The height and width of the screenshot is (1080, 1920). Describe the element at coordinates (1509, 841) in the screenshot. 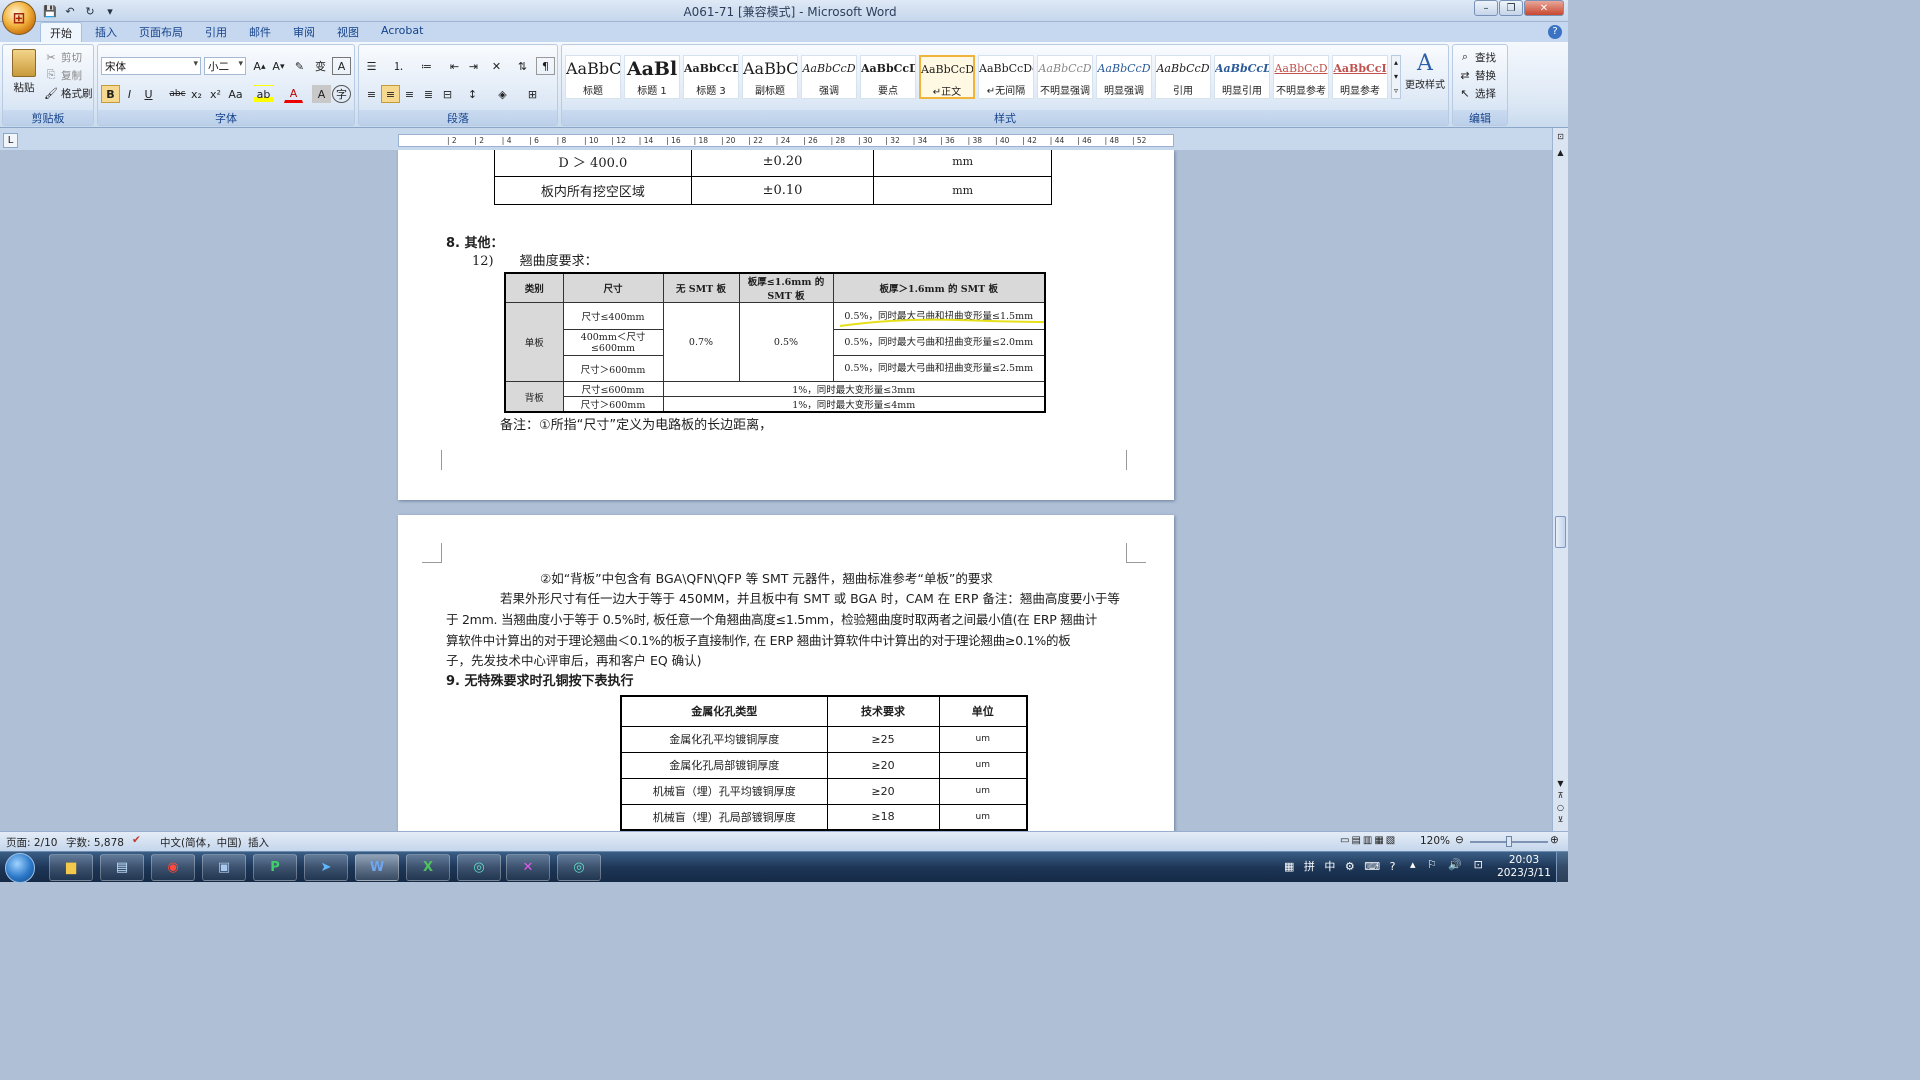

I see `zoom-slider-thumb` at that location.